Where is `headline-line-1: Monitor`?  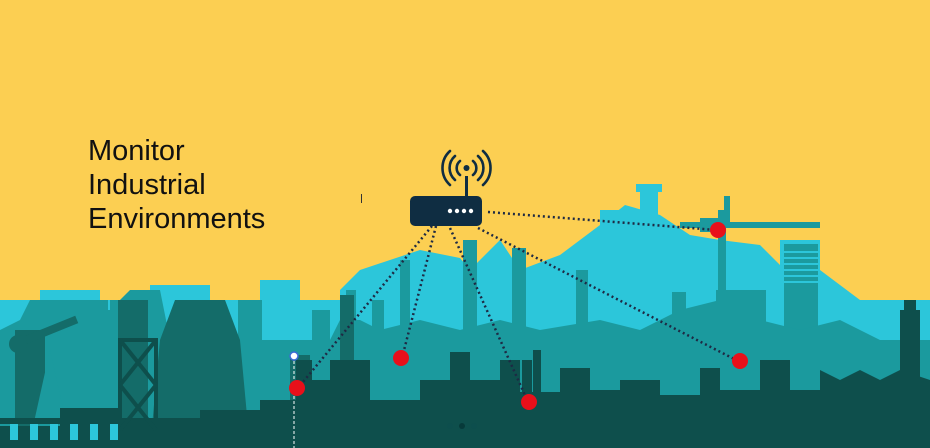 headline-line-1: Monitor is located at coordinates (136, 151).